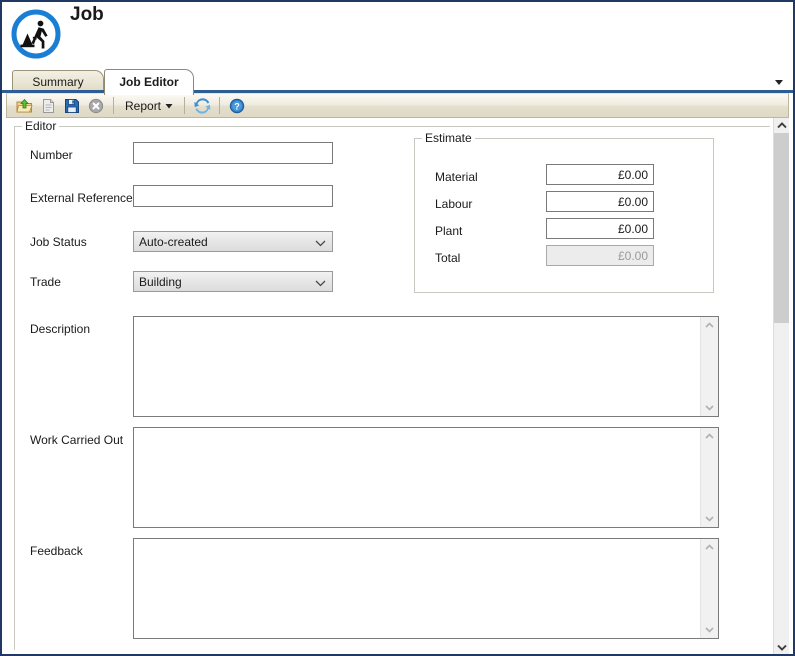 This screenshot has height=656, width=795. I want to click on panel-scrollbar-thumb, so click(781, 228).